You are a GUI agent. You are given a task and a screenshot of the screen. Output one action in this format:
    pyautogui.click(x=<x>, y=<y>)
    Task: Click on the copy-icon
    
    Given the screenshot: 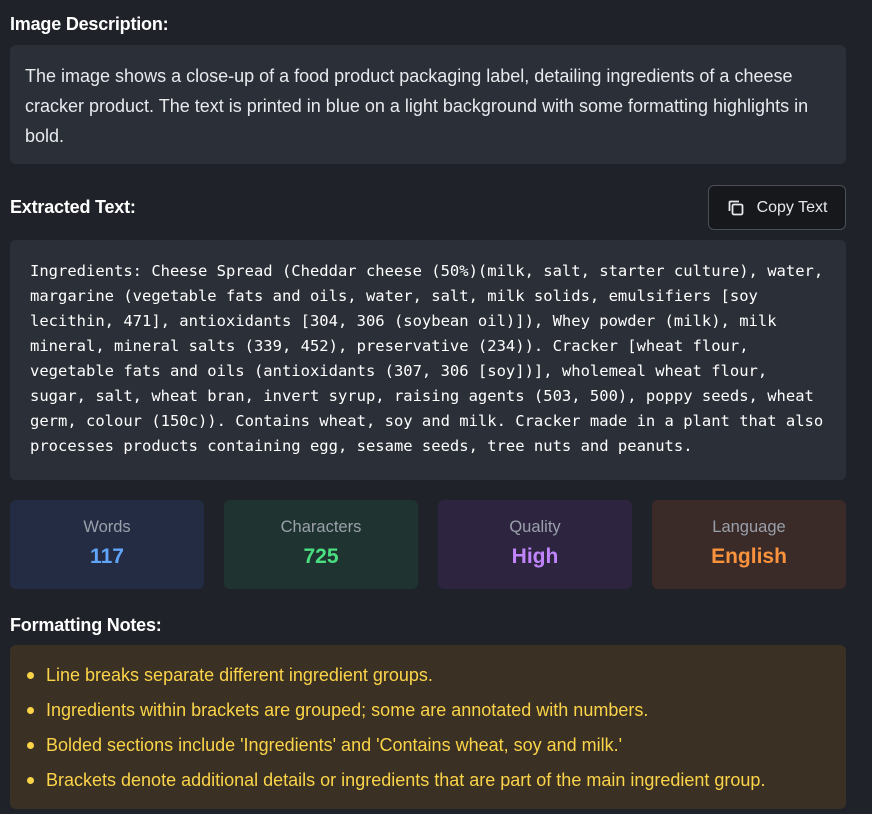 What is the action you would take?
    pyautogui.click(x=736, y=208)
    